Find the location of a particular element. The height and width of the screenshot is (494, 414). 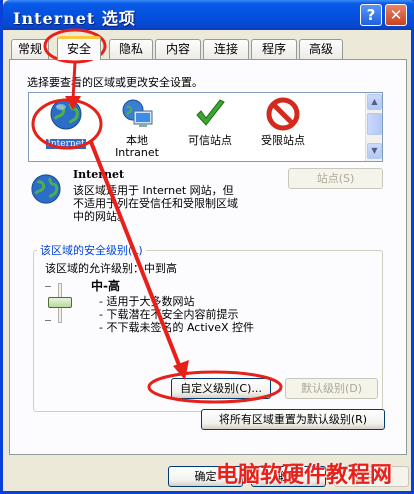

annotation-circle-zone is located at coordinates (67, 124).